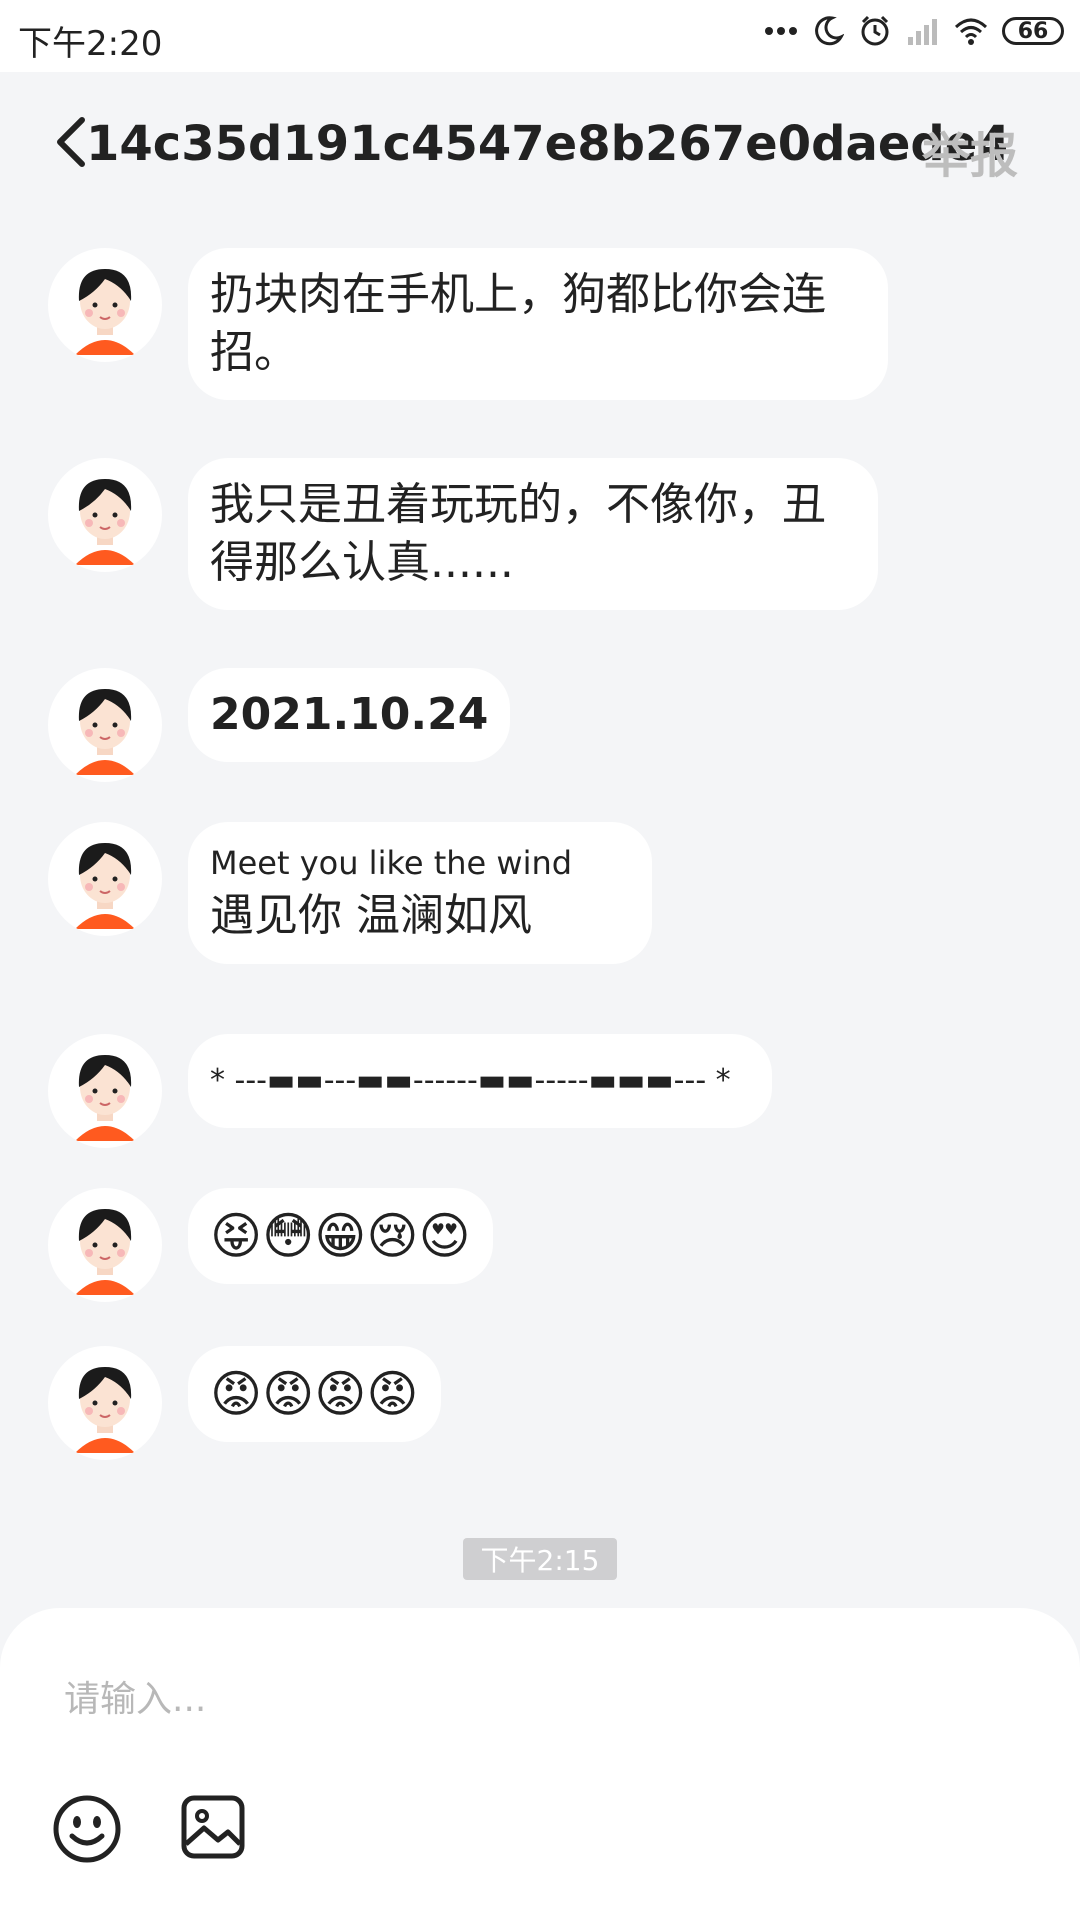  Describe the element at coordinates (971, 31) in the screenshot. I see `wifi-icon` at that location.